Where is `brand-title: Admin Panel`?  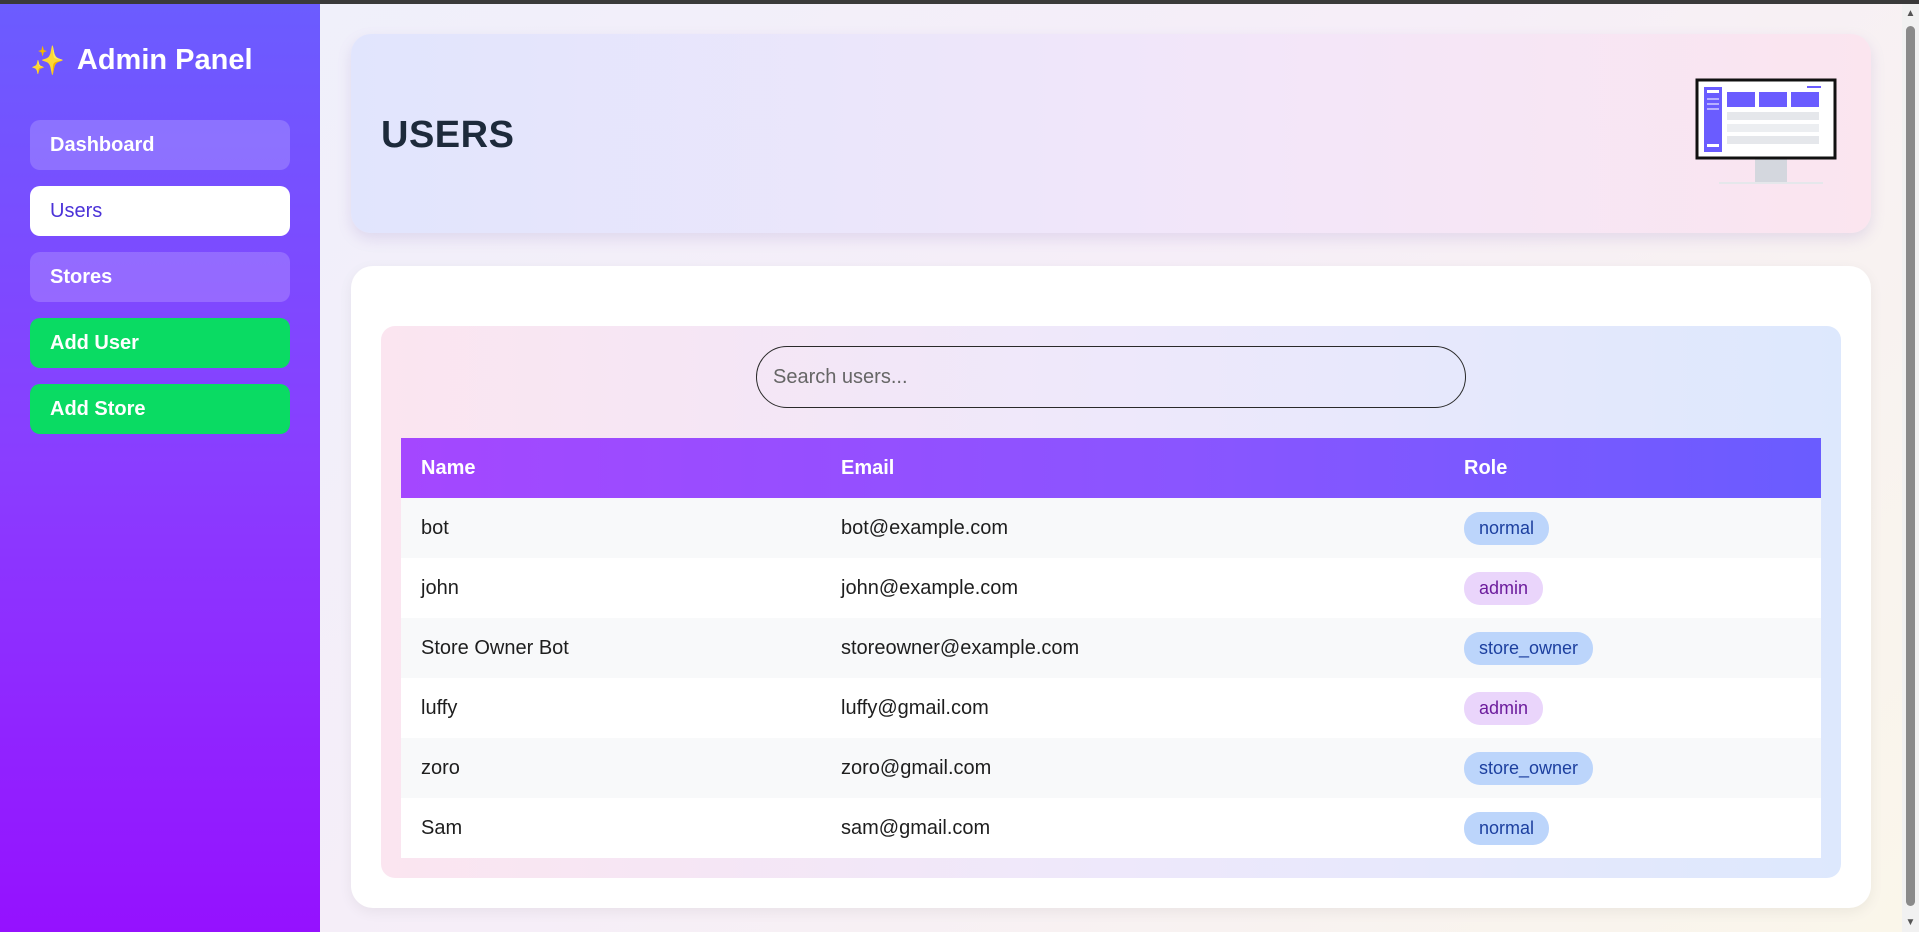
brand-title: Admin Panel is located at coordinates (164, 59).